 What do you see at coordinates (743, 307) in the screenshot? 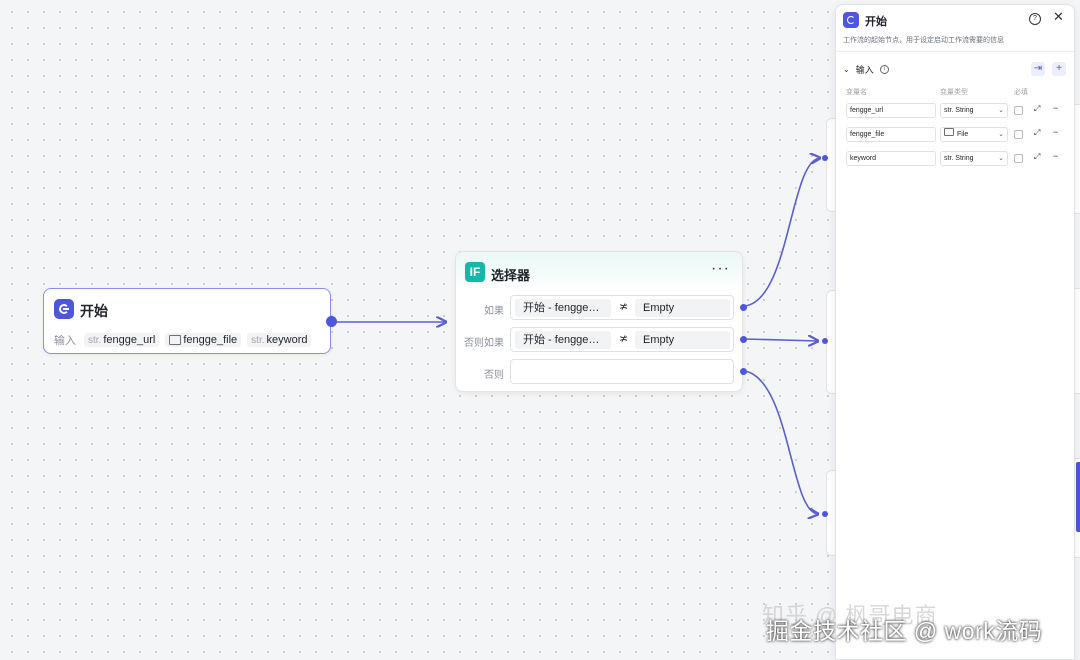
I see `if-output-port` at bounding box center [743, 307].